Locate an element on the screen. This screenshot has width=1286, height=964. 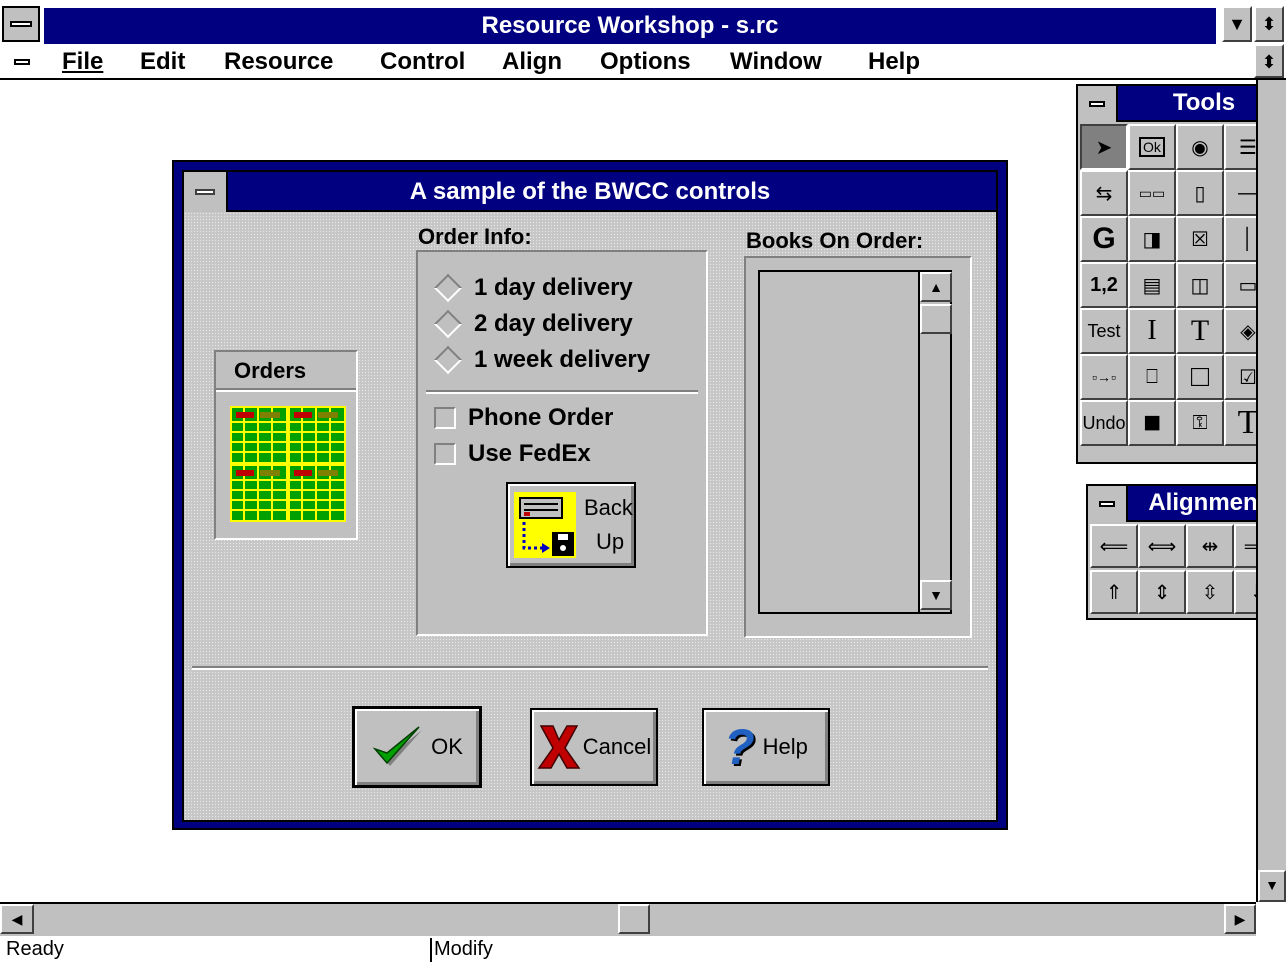
horizontal-space-icon: ⇹ is located at coordinates (1210, 546).